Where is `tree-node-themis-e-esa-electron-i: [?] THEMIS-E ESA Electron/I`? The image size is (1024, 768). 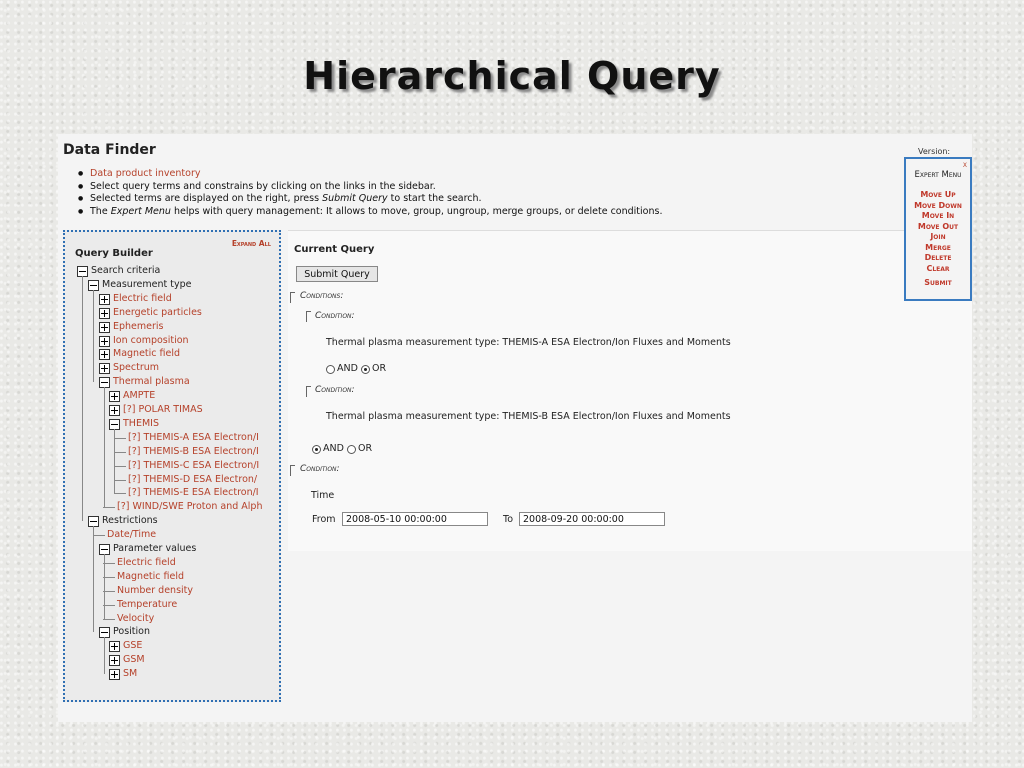
tree-node-themis-e-esa-electron-i: [?] THEMIS-E ESA Electron/I is located at coordinates (172, 493).